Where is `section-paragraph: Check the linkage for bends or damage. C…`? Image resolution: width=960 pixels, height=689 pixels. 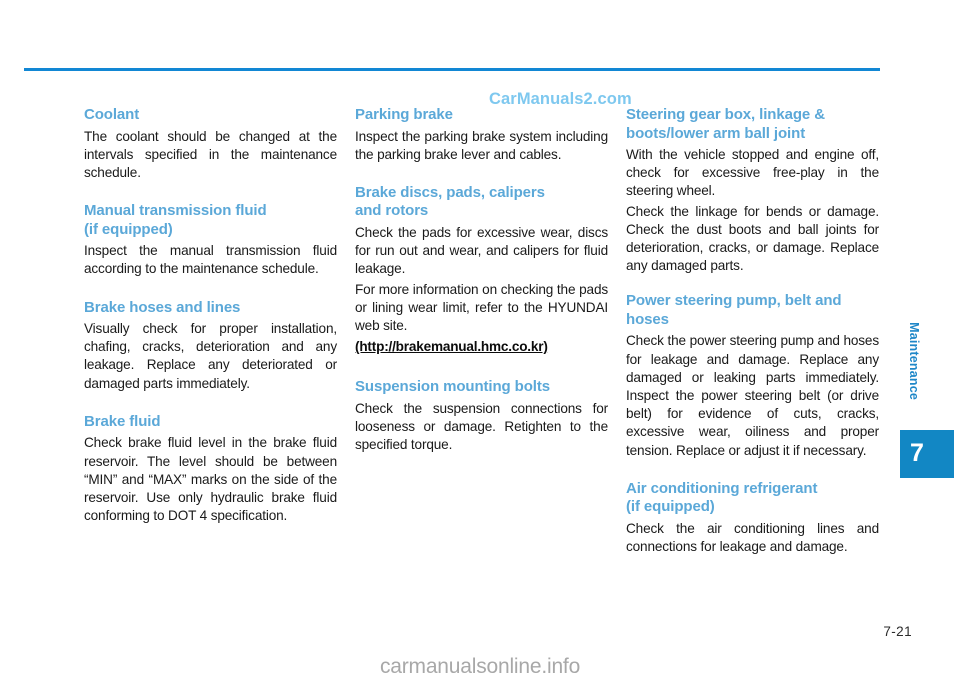
section-paragraph: Check the linkage for bends or damage. C… is located at coordinates (752, 238).